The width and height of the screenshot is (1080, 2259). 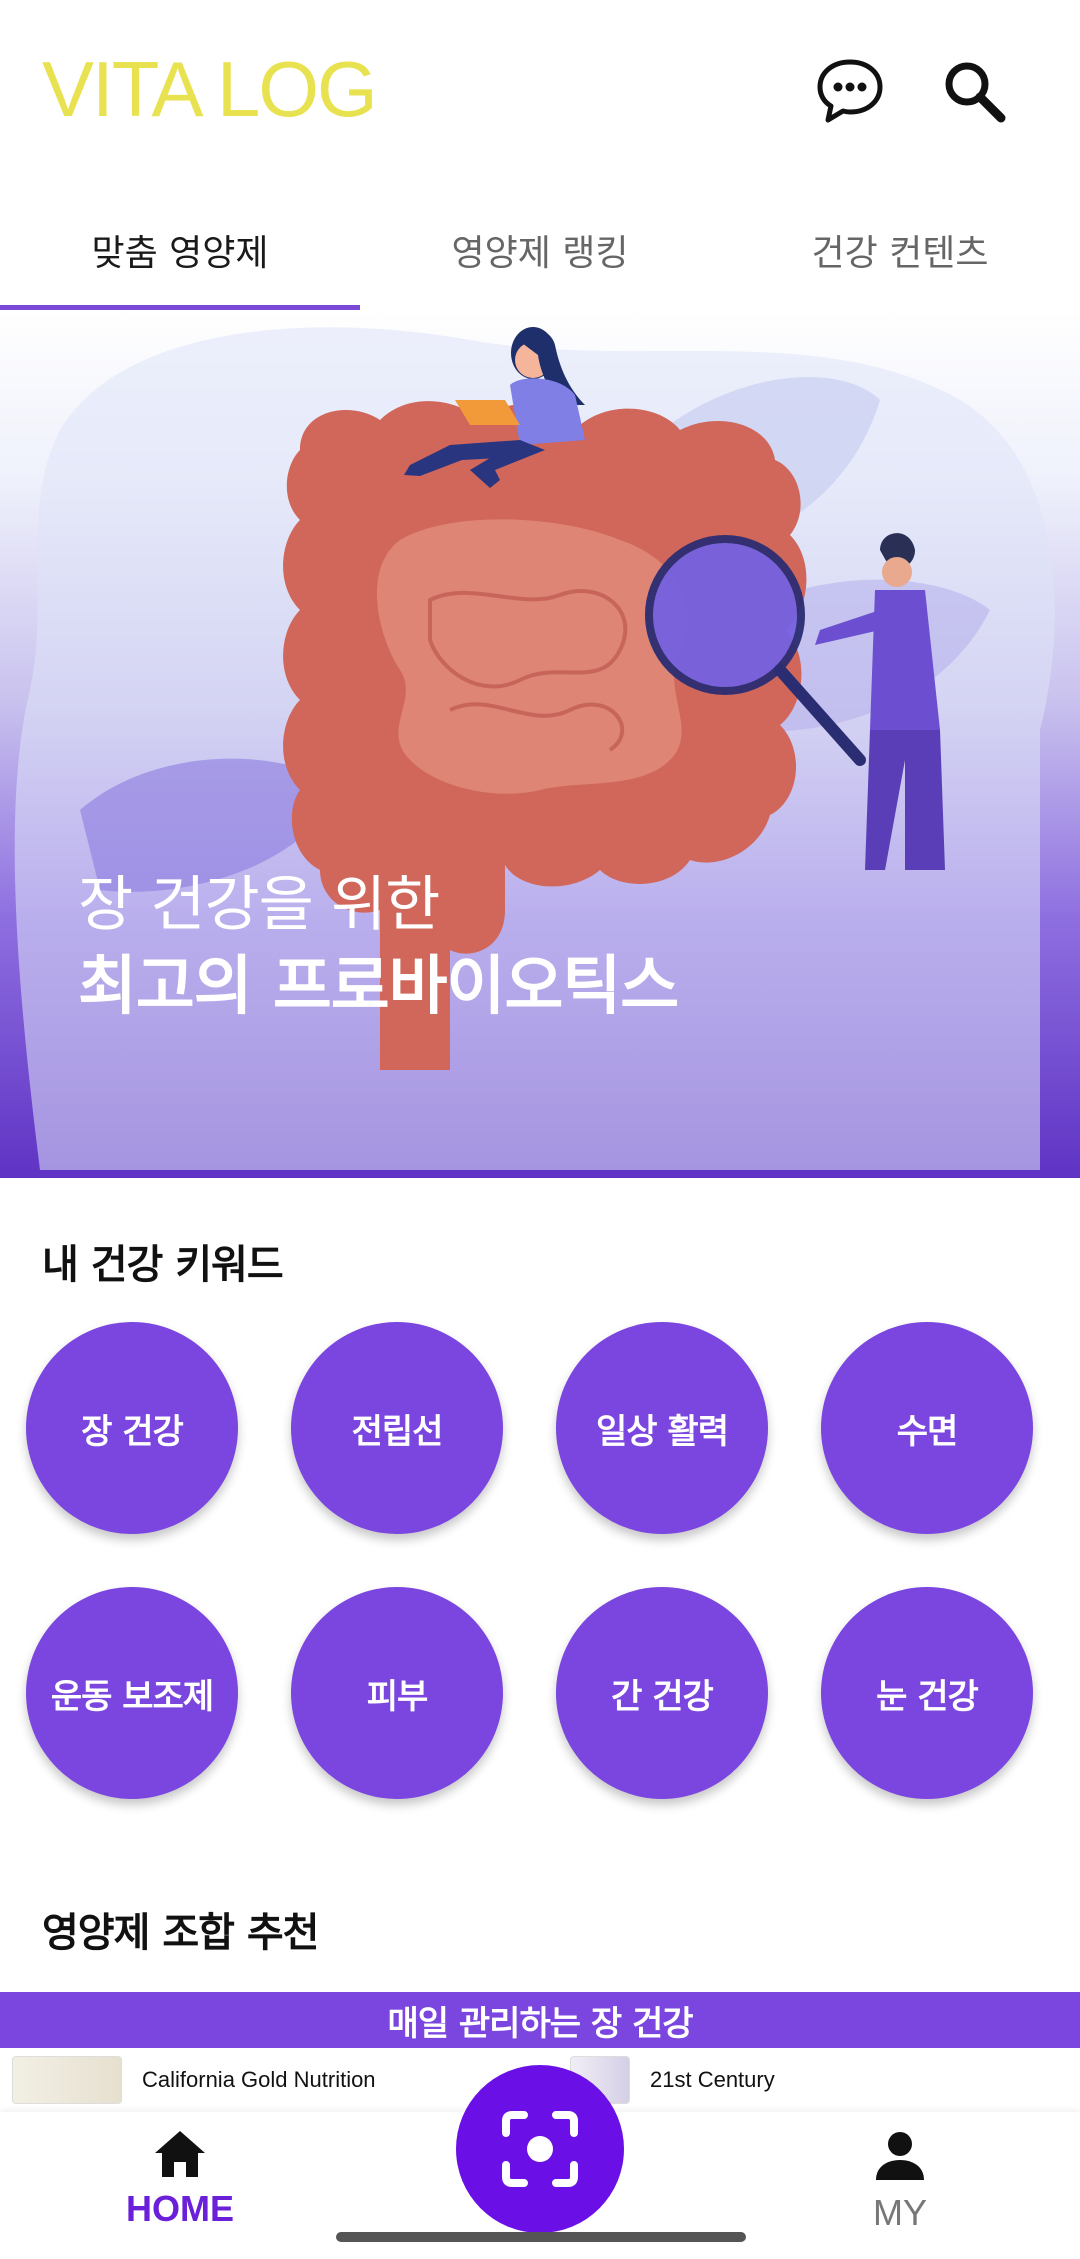 What do you see at coordinates (378, 987) in the screenshot?
I see `banner-title: 최고의 프로바이오틱스` at bounding box center [378, 987].